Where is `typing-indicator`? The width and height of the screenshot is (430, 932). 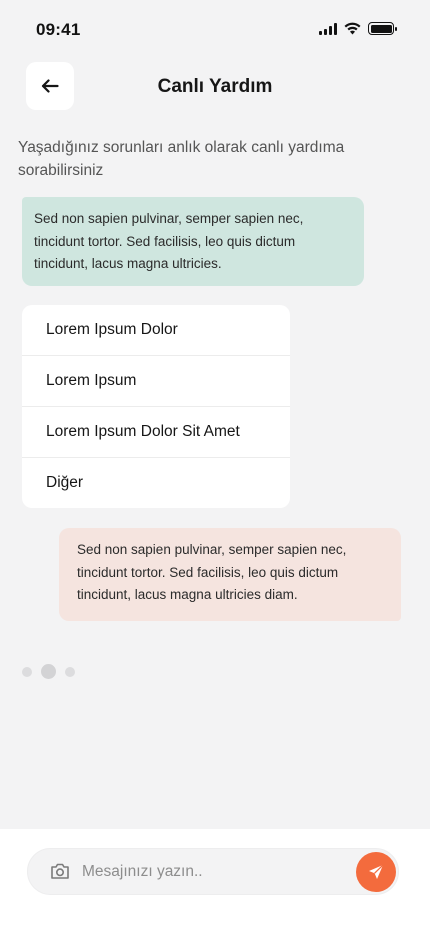 typing-indicator is located at coordinates (48, 671).